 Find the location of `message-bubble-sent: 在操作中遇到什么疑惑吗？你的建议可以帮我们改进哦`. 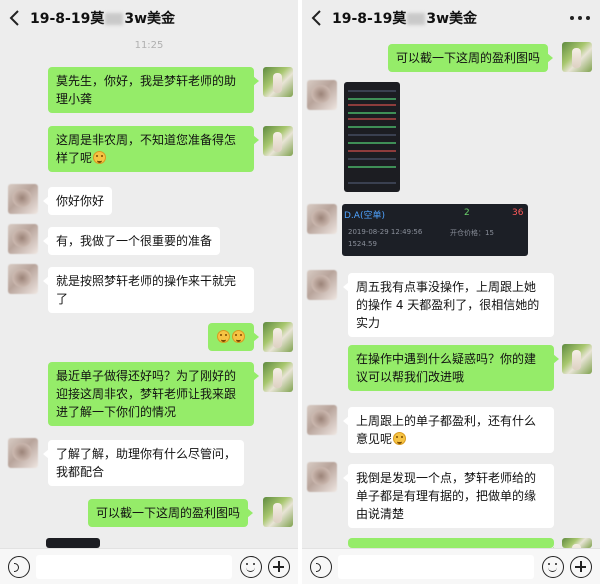

message-bubble-sent: 在操作中遇到什么疑惑吗？你的建议可以帮我们改进哦 is located at coordinates (453, 368).